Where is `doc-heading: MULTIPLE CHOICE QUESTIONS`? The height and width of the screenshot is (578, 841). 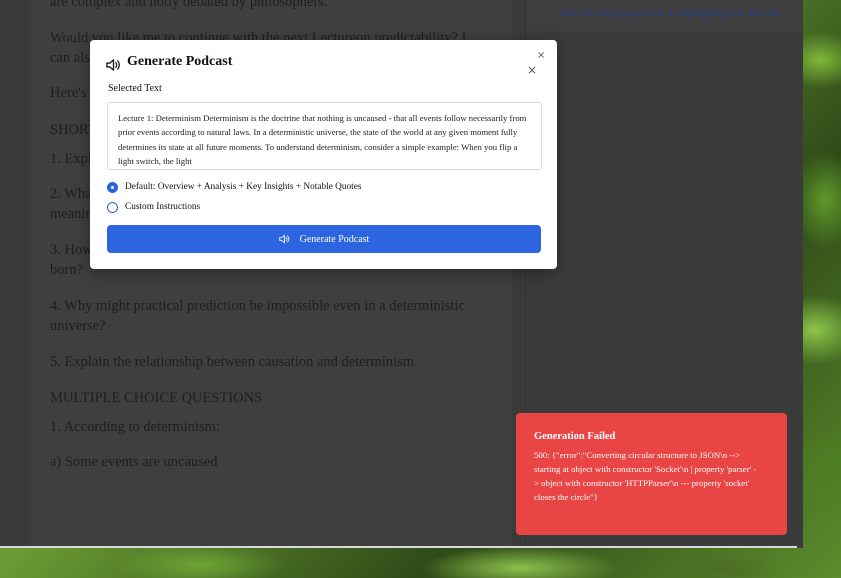
doc-heading: MULTIPLE CHOICE QUESTIONS is located at coordinates (156, 398).